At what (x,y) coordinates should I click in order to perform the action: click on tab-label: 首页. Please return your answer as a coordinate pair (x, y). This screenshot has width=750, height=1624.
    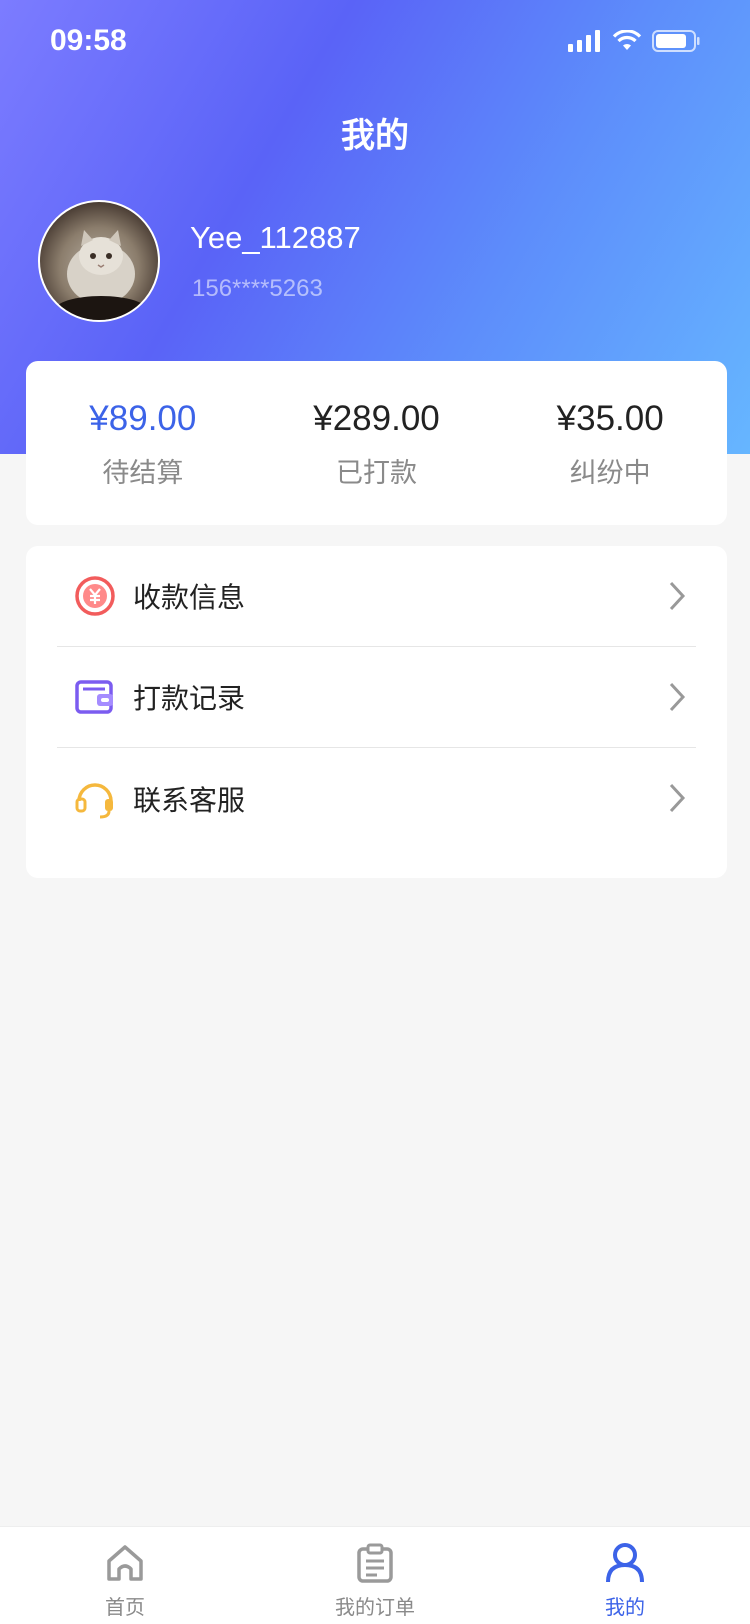
    Looking at the image, I should click on (125, 1607).